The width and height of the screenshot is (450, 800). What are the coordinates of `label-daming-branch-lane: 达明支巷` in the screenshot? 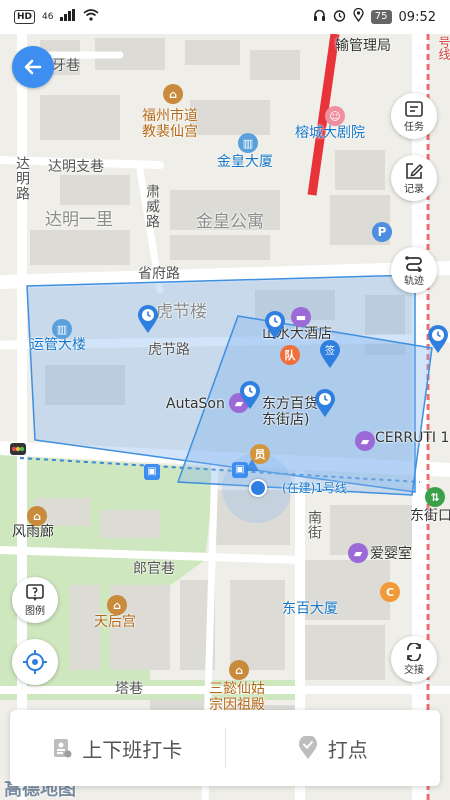 It's located at (76, 167).